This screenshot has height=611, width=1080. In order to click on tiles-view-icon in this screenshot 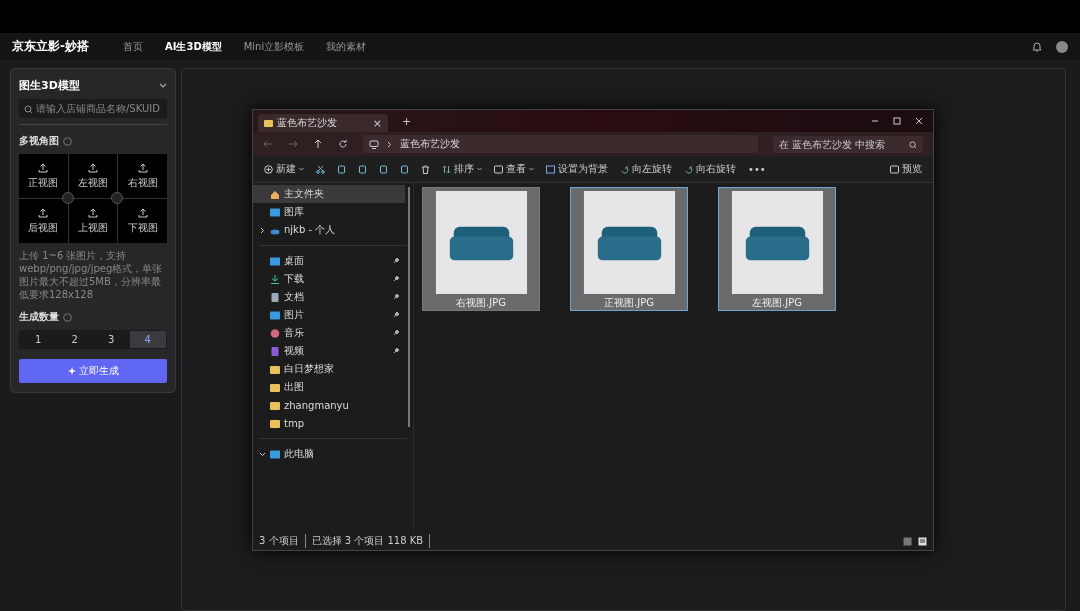, I will do `click(922, 541)`.